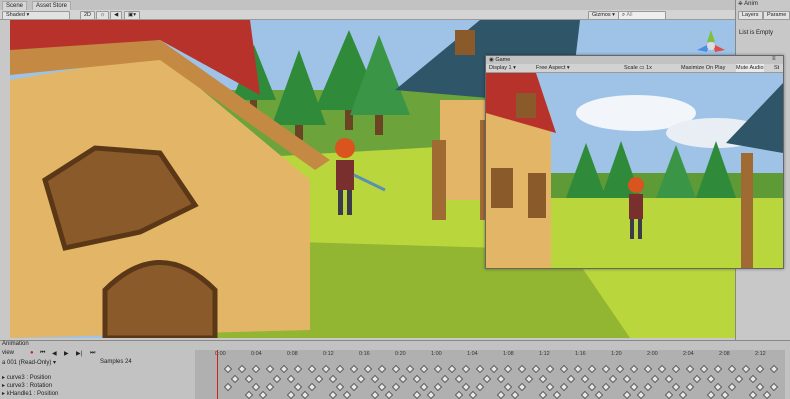 The image size is (790, 399). I want to click on parameters-tab: Parame, so click(776, 15).